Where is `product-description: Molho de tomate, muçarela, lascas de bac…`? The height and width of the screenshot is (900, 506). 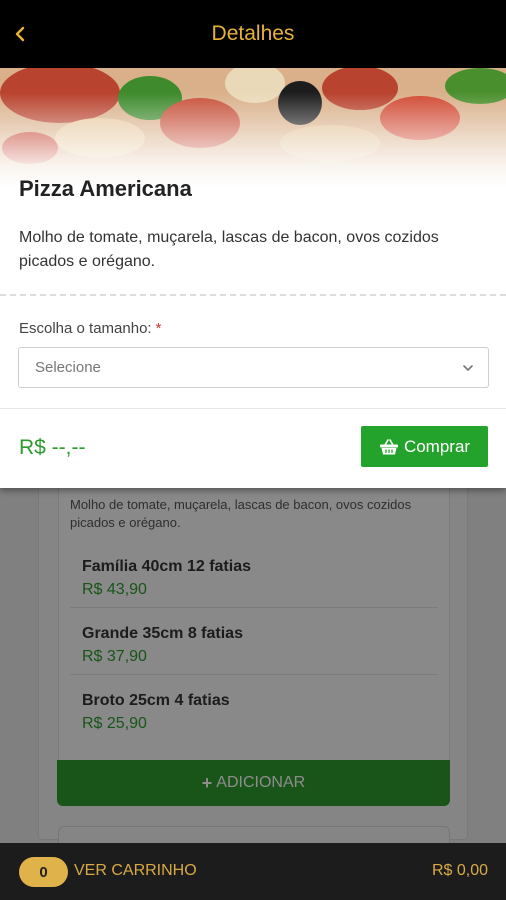
product-description: Molho de tomate, muçarela, lascas de bac… is located at coordinates (229, 249).